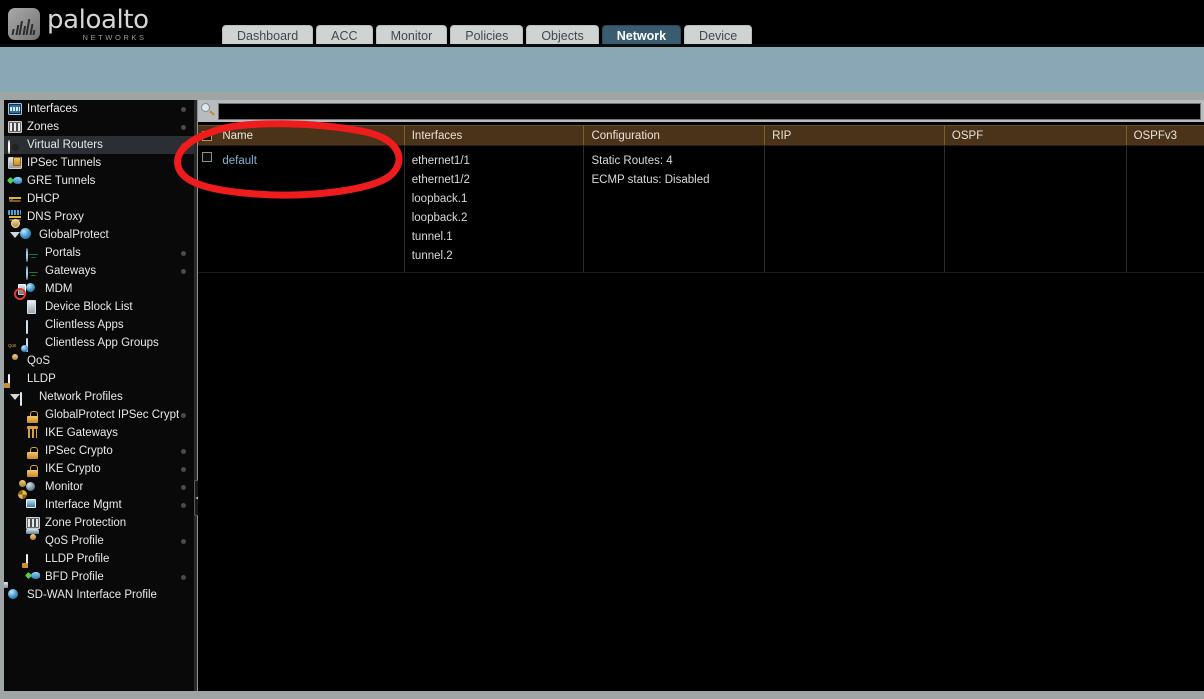  I want to click on cell-rip, so click(855, 209).